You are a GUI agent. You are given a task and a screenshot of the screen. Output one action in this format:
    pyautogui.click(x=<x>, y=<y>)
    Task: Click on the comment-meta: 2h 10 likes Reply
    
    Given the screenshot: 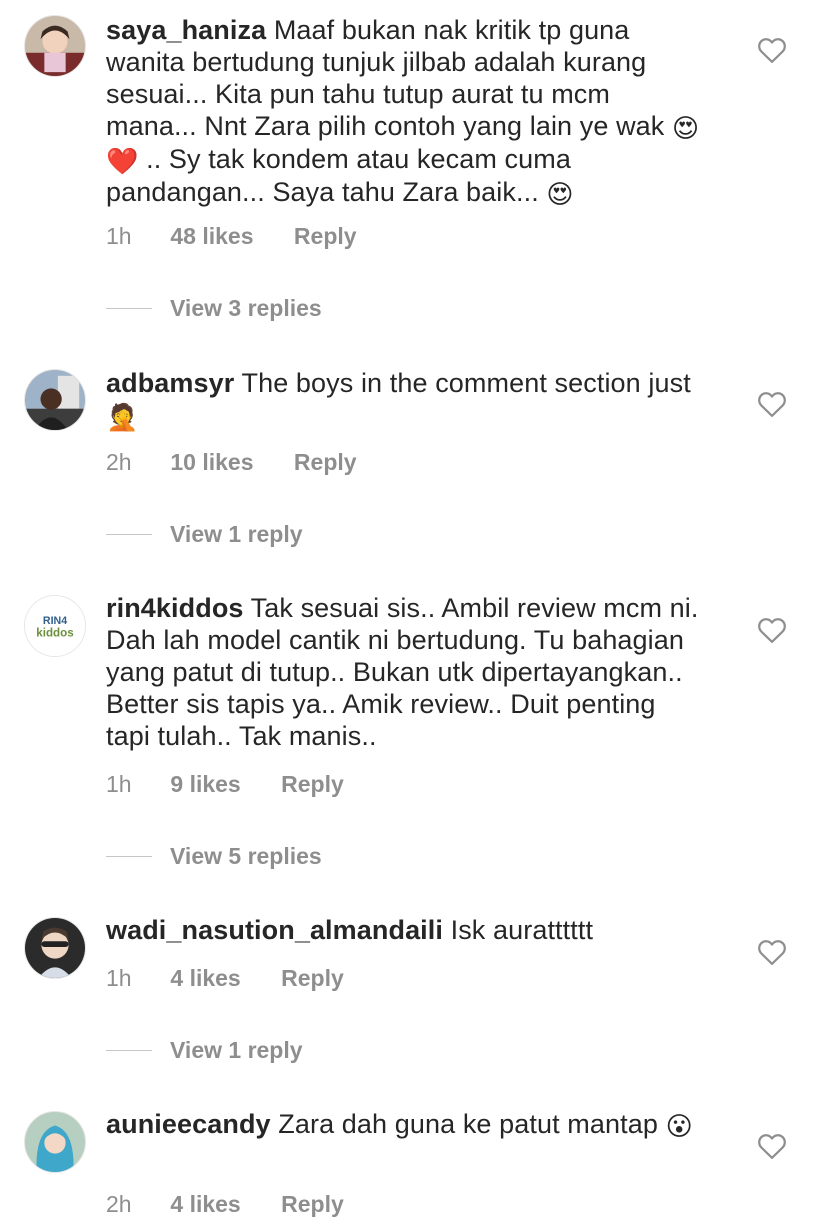 What is the action you would take?
    pyautogui.click(x=231, y=462)
    